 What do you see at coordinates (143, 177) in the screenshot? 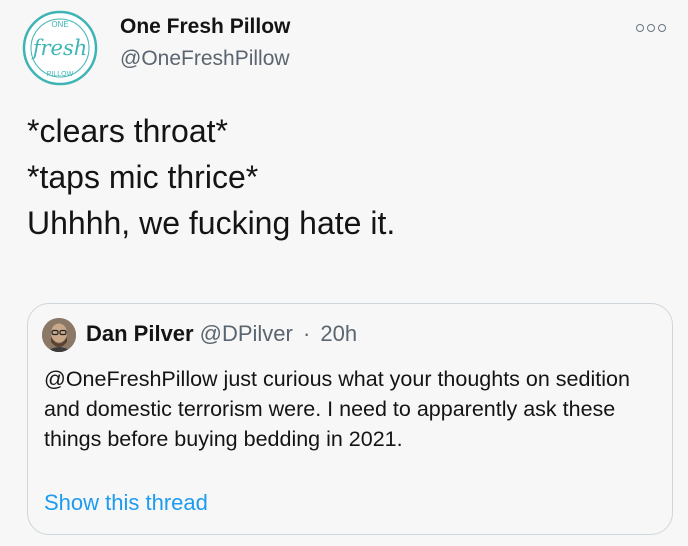
I see `tweet-line: *taps mic thrice*` at bounding box center [143, 177].